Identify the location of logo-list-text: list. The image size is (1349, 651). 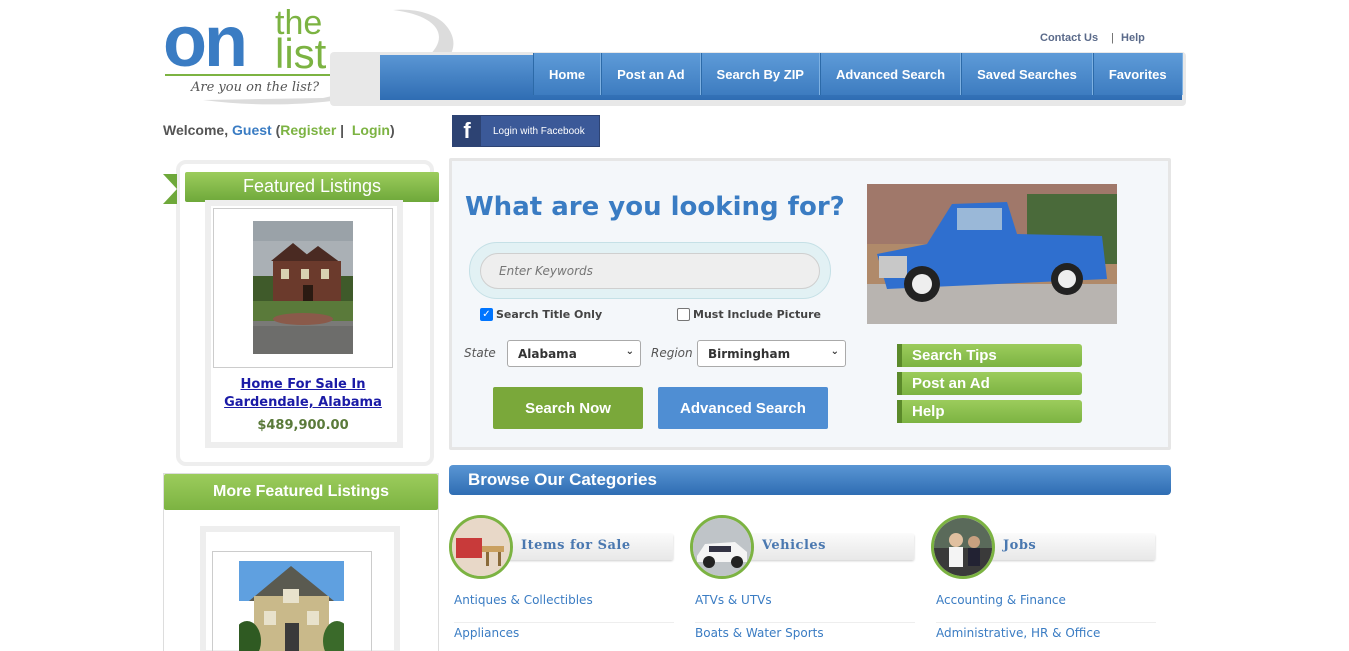
(301, 53).